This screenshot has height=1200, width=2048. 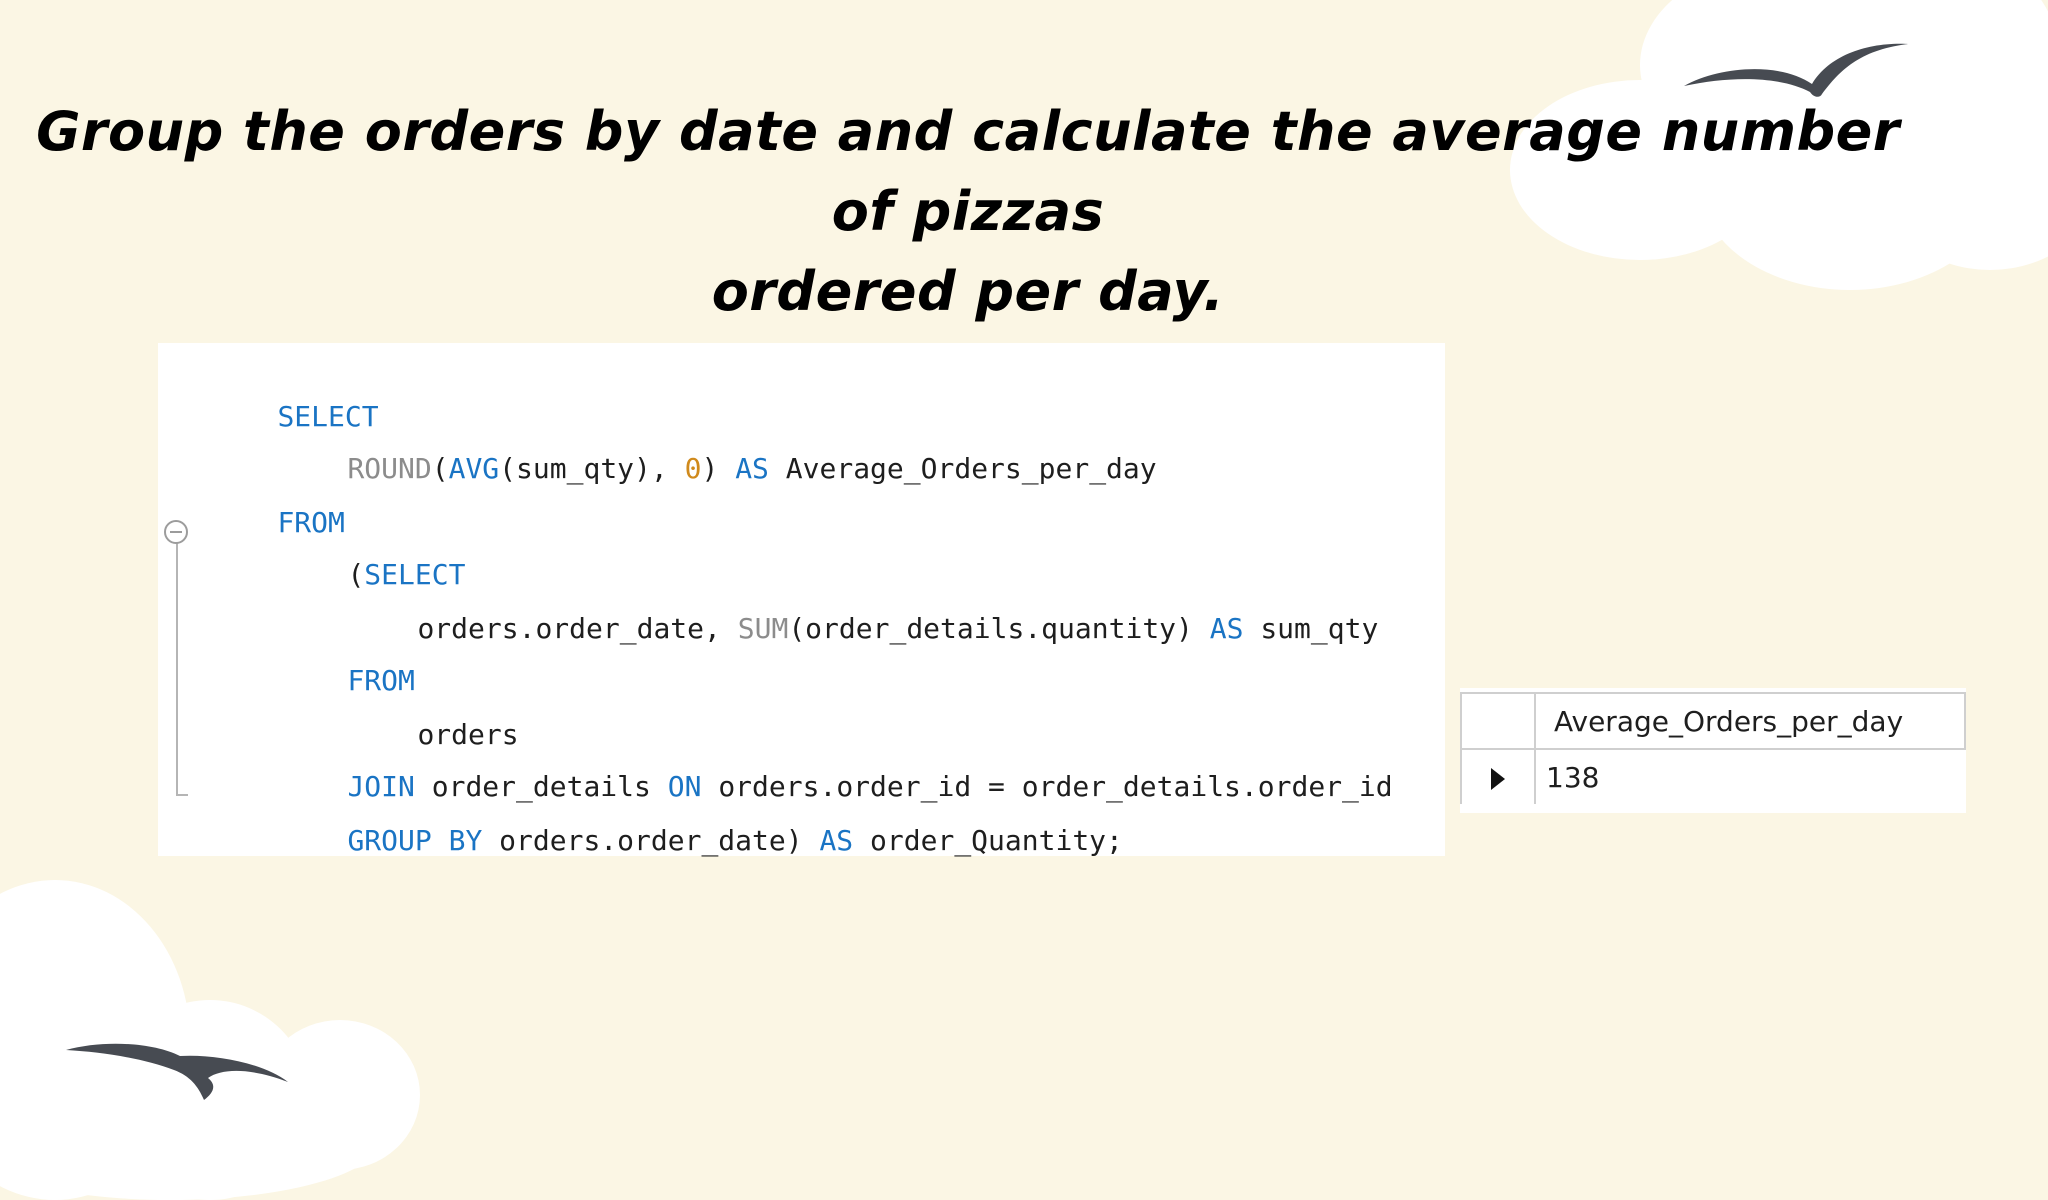 I want to click on result-grid-panel: Average_Orders_per_day 138, so click(x=1713, y=750).